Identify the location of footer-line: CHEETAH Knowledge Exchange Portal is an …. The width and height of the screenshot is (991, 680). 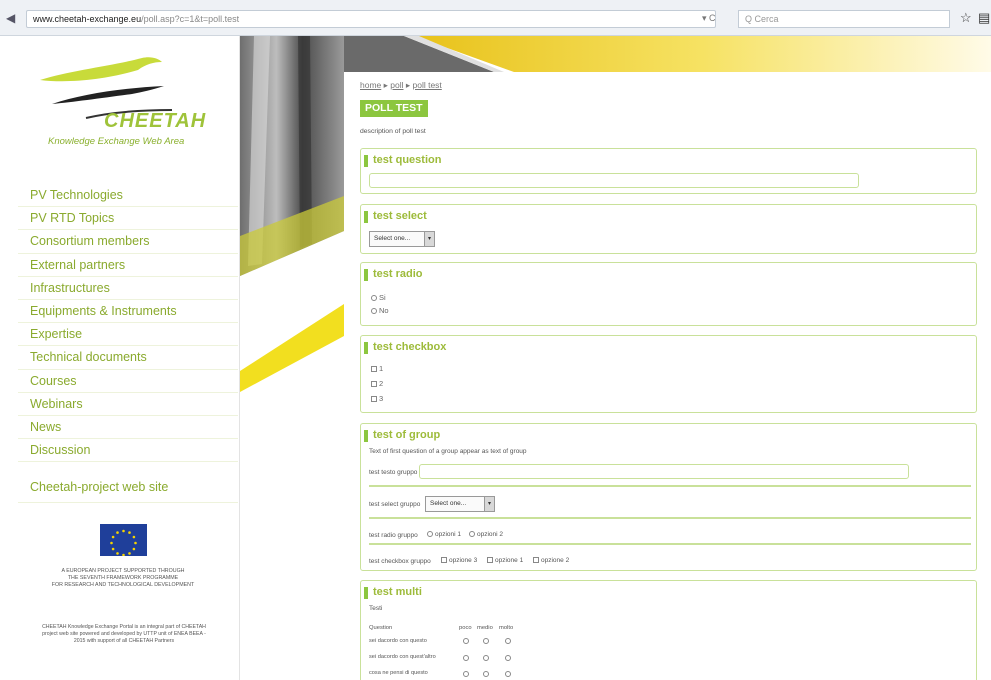
(124, 627).